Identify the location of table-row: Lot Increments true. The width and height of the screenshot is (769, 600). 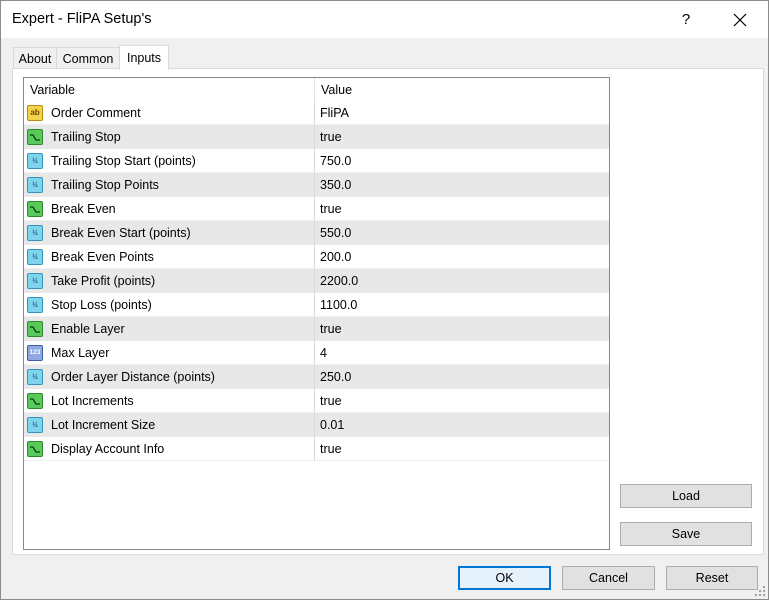
(316, 401).